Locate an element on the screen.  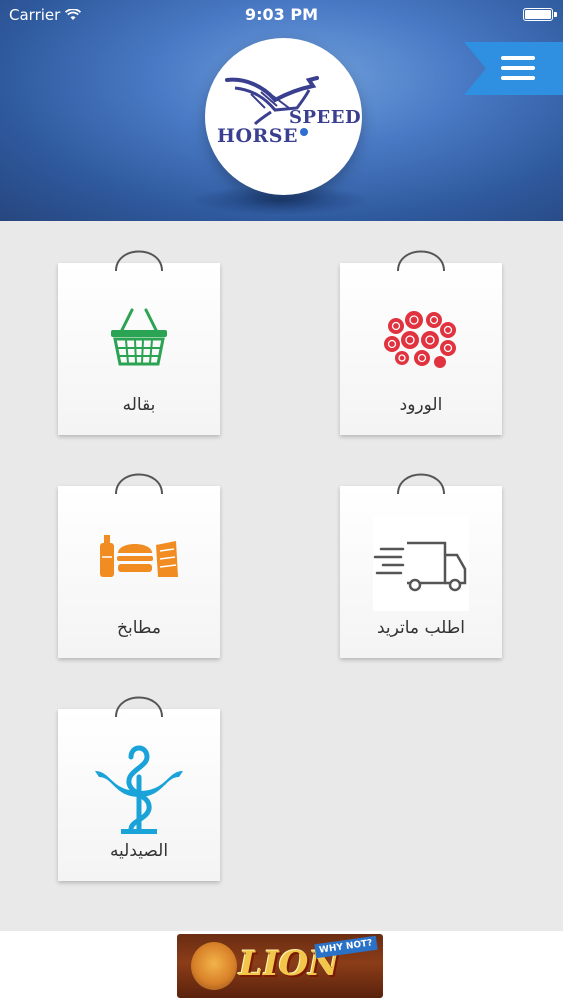
category-label: مطابخ is located at coordinates (139, 628).